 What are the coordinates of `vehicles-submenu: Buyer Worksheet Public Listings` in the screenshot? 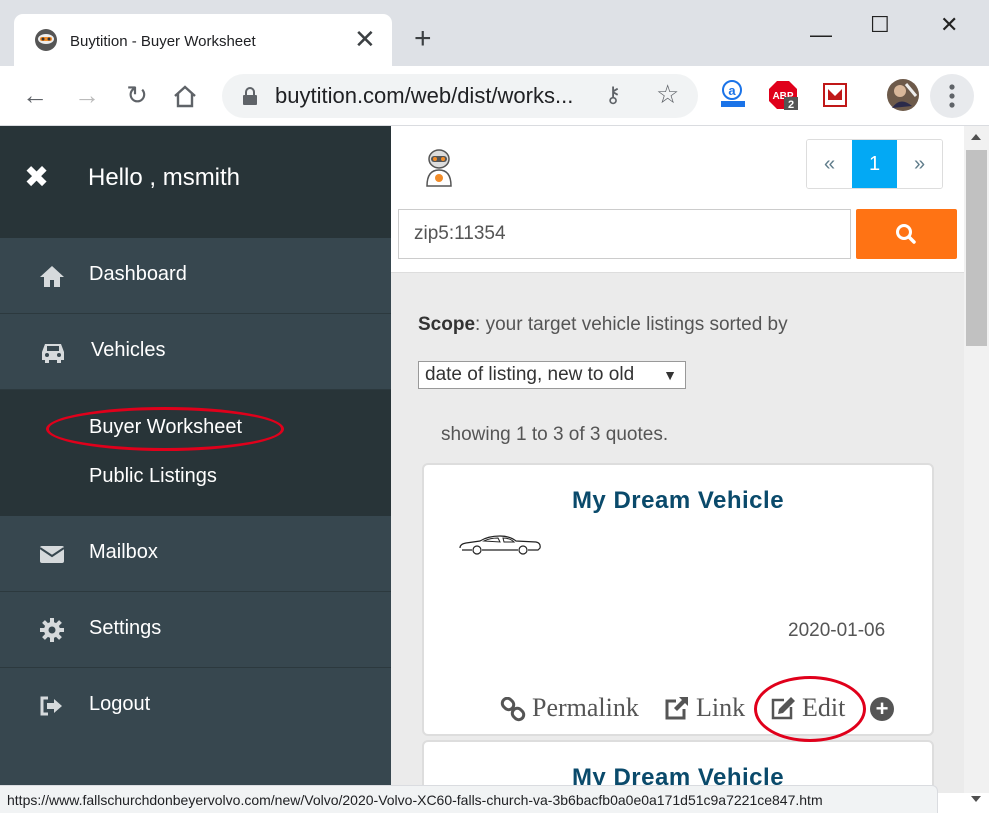 It's located at (195, 453).